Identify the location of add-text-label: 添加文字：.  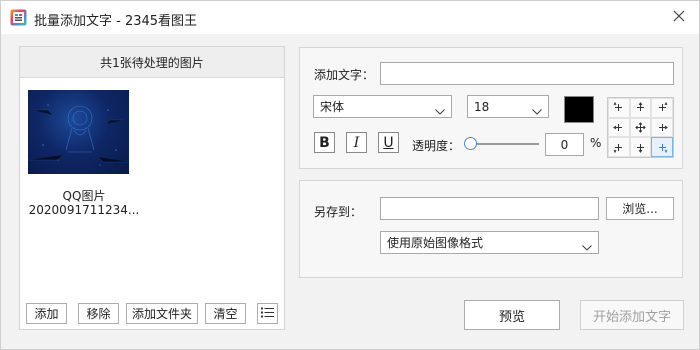
(344, 75).